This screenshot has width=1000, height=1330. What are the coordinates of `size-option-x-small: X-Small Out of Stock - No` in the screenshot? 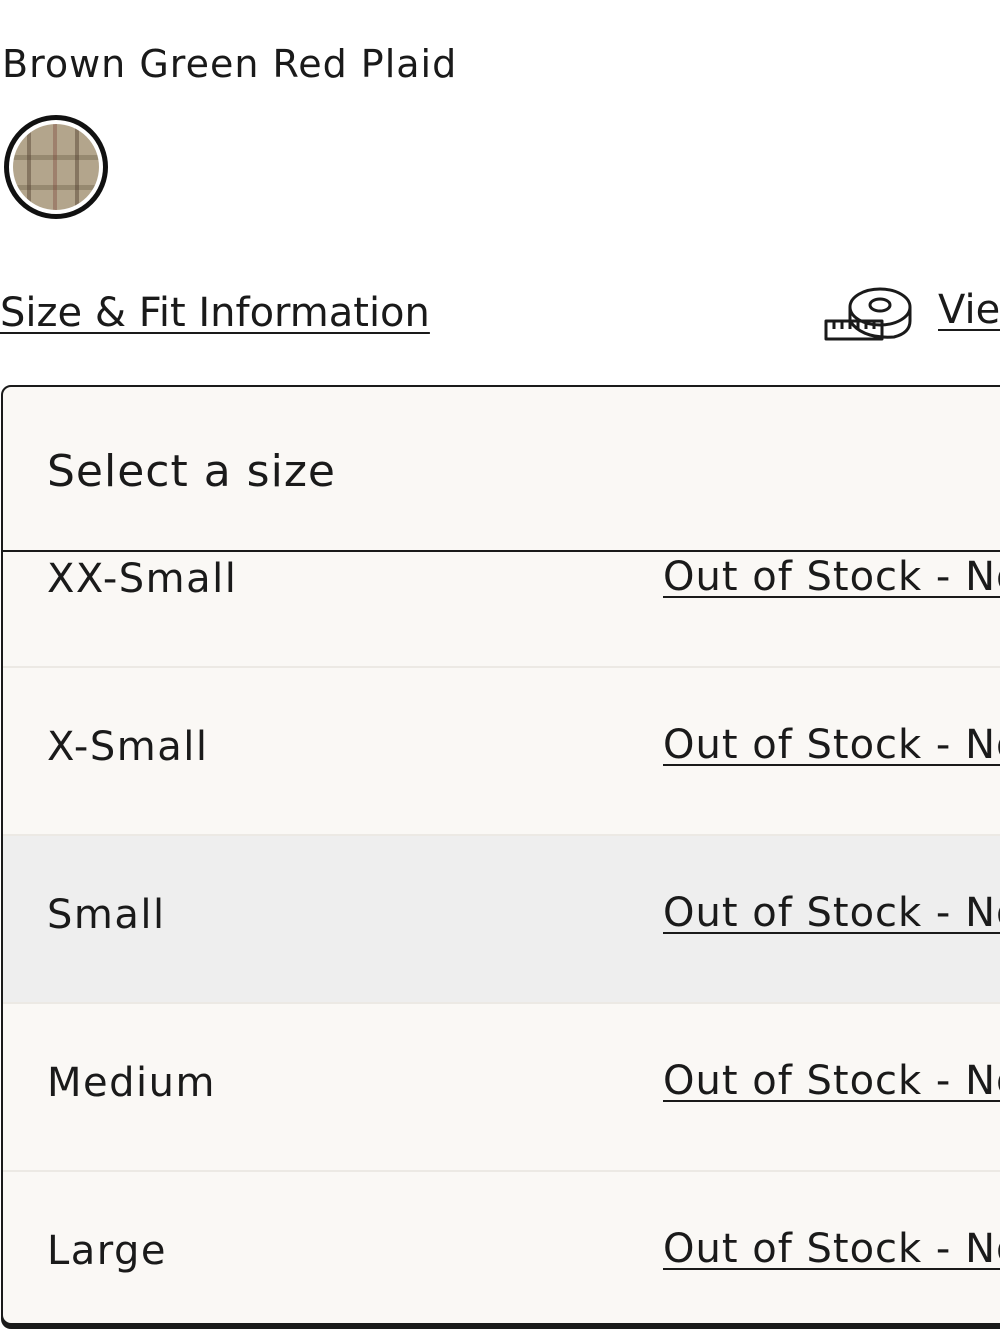 It's located at (501, 752).